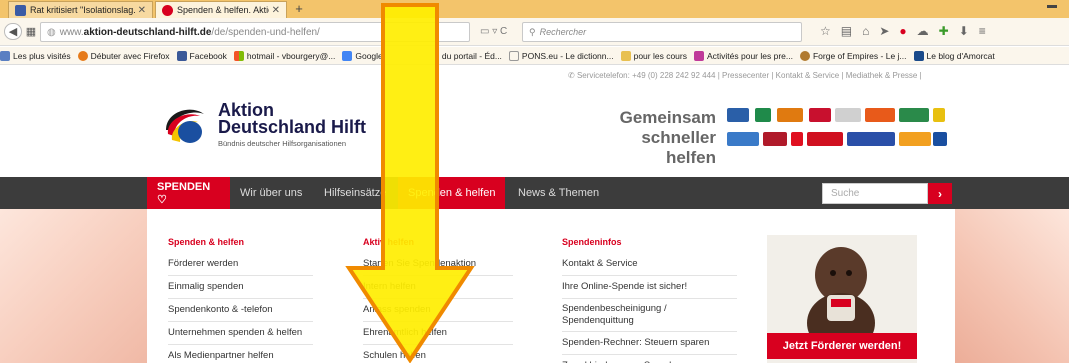 Image resolution: width=1069 pixels, height=363 pixels. Describe the element at coordinates (649, 359) in the screenshot. I see `menu-link: Zweckbindung von Spenden` at that location.